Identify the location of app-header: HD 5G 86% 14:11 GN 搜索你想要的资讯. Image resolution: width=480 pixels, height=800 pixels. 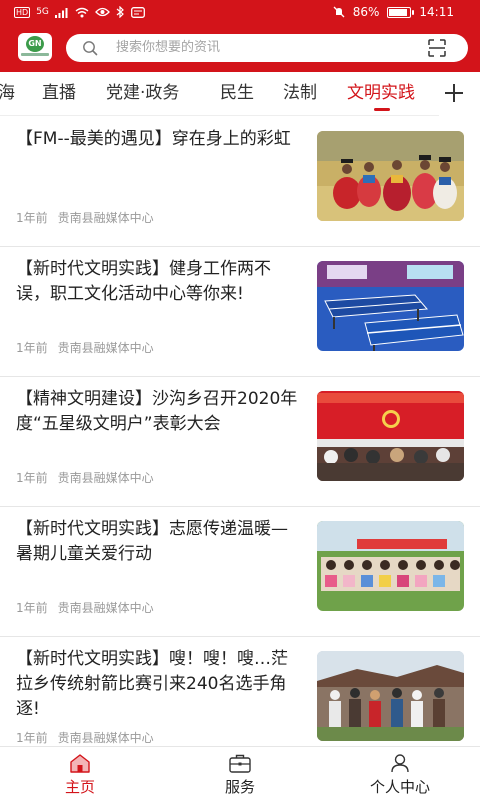
(240, 36).